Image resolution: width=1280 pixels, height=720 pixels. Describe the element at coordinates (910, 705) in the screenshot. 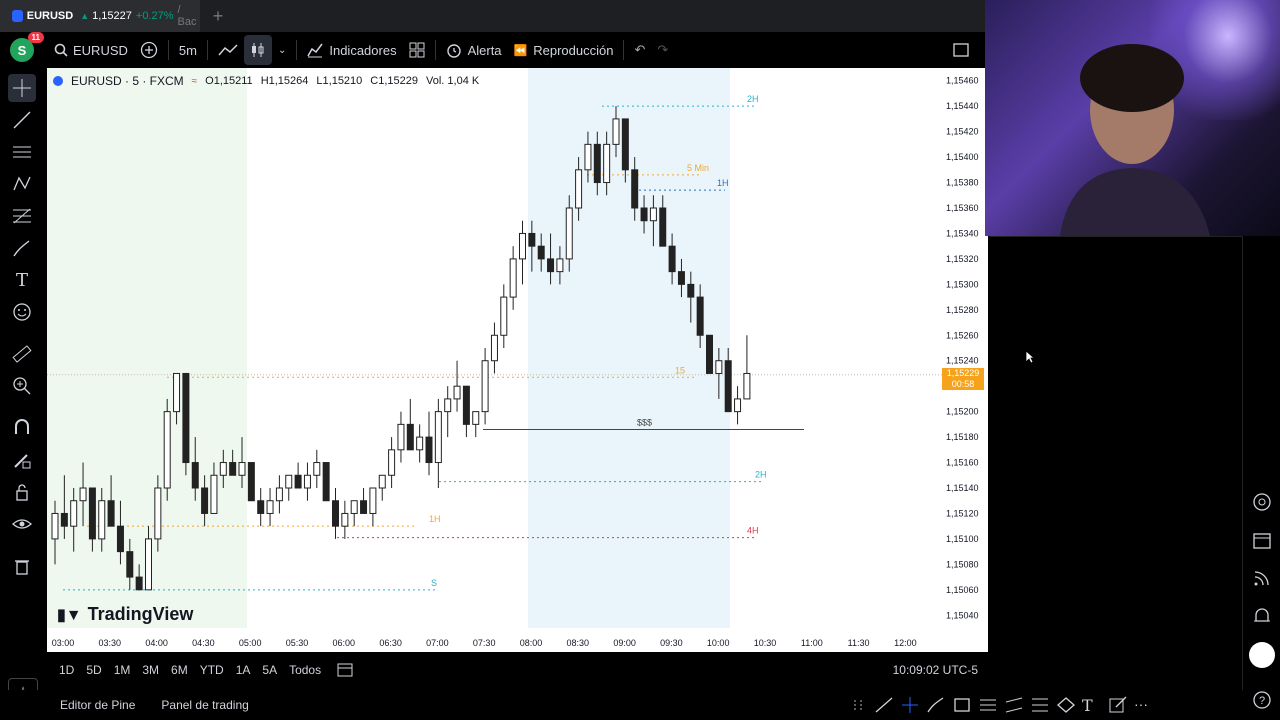

I see `crosshair-icon` at that location.